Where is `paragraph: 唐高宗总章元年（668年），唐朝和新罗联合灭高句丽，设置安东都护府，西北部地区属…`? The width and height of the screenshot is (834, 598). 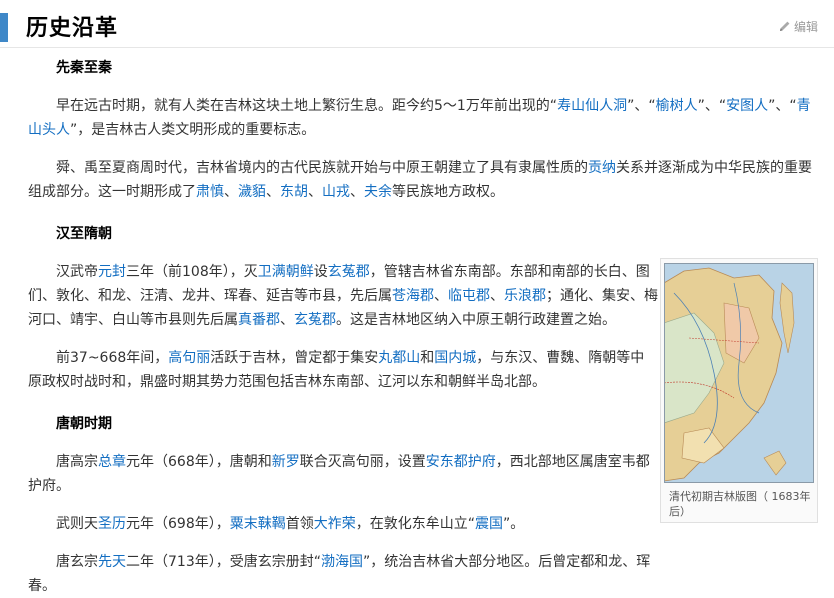
paragraph: 唐高宗总章元年（668年），唐朝和新罗联合灭高句丽，设置安东都护府，西北部地区属… is located at coordinates (343, 474).